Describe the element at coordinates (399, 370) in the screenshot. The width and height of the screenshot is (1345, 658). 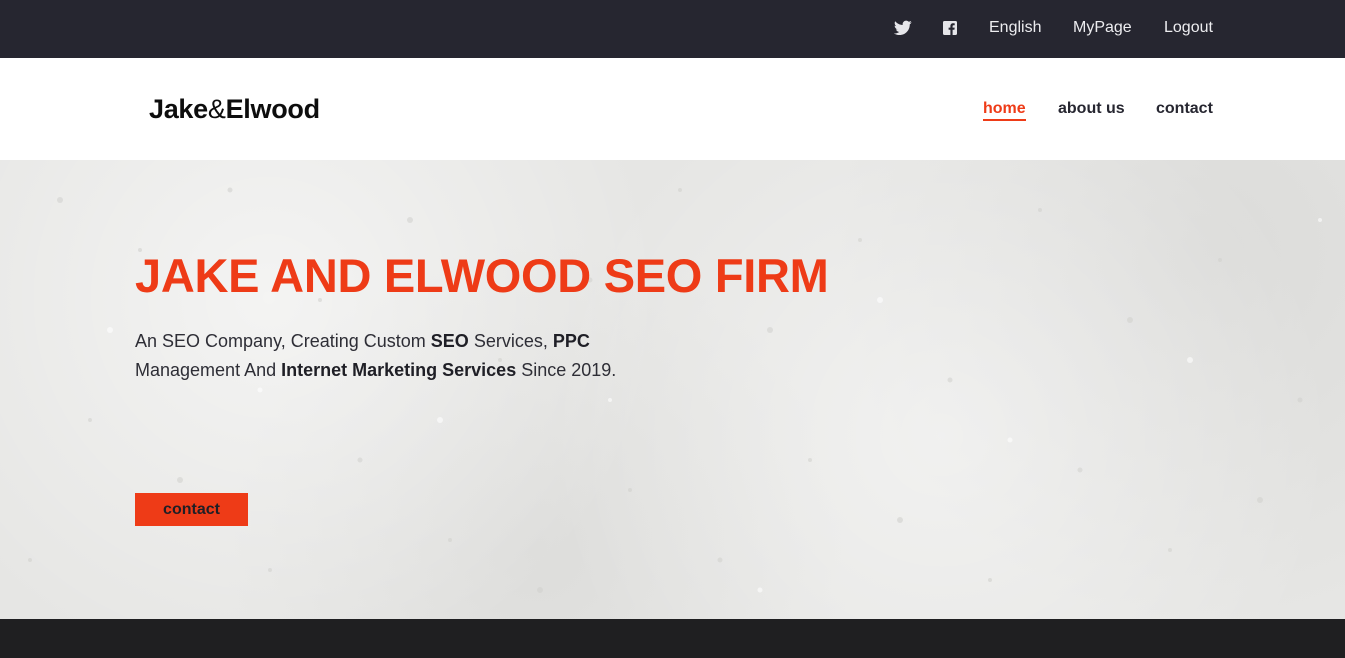
I see `tagline-bold-internet-marketing: Internet Marketing Services` at that location.